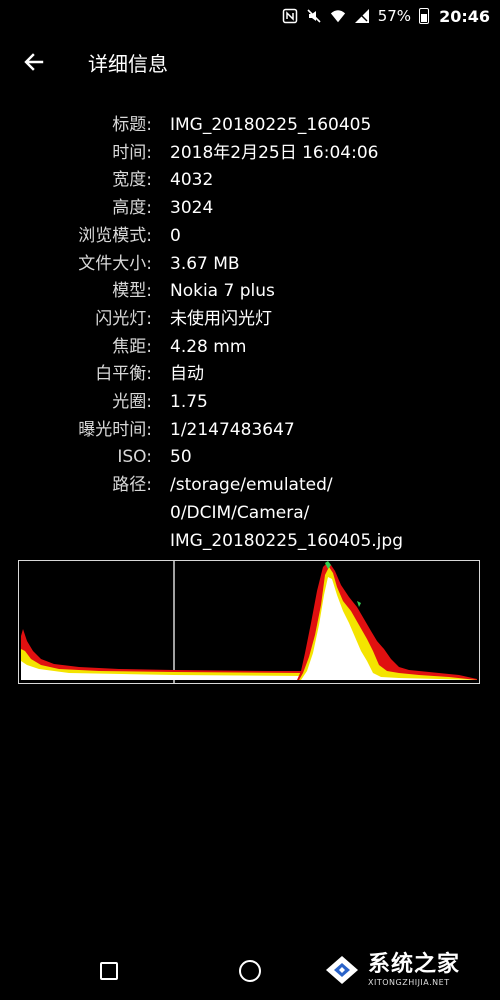 The image size is (500, 1000). I want to click on detail-value: 0, so click(321, 237).